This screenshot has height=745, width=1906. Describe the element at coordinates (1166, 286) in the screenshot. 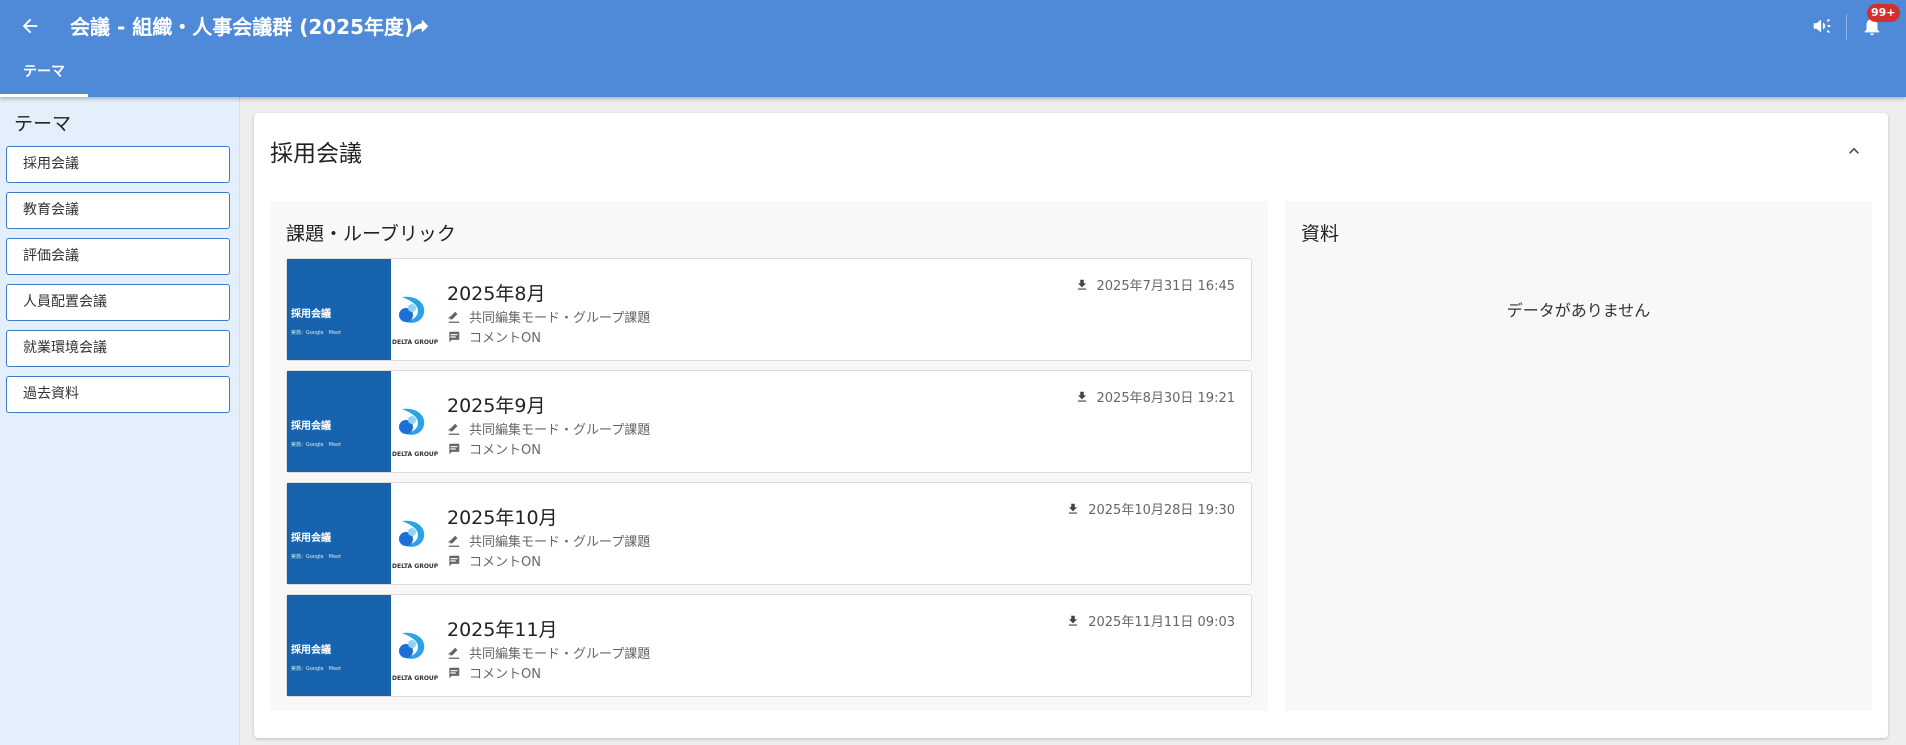

I see `assignment-date-text: 2025年7月31日 16:45` at that location.